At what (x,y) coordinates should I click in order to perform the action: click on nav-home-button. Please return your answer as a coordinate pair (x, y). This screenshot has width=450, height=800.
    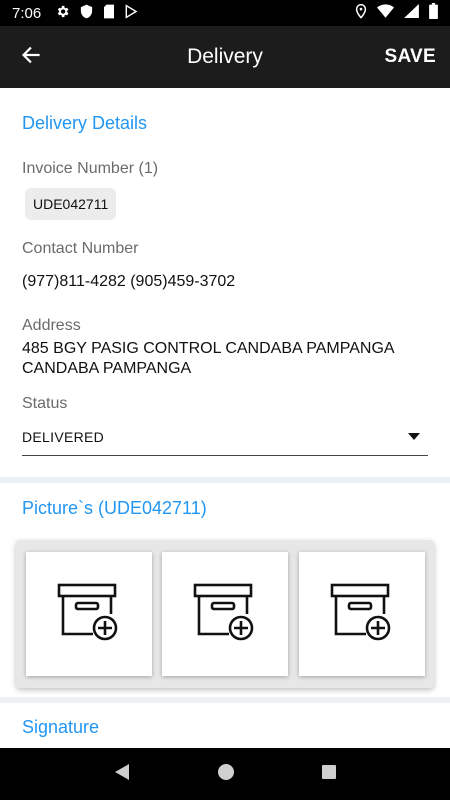
    Looking at the image, I should click on (226, 774).